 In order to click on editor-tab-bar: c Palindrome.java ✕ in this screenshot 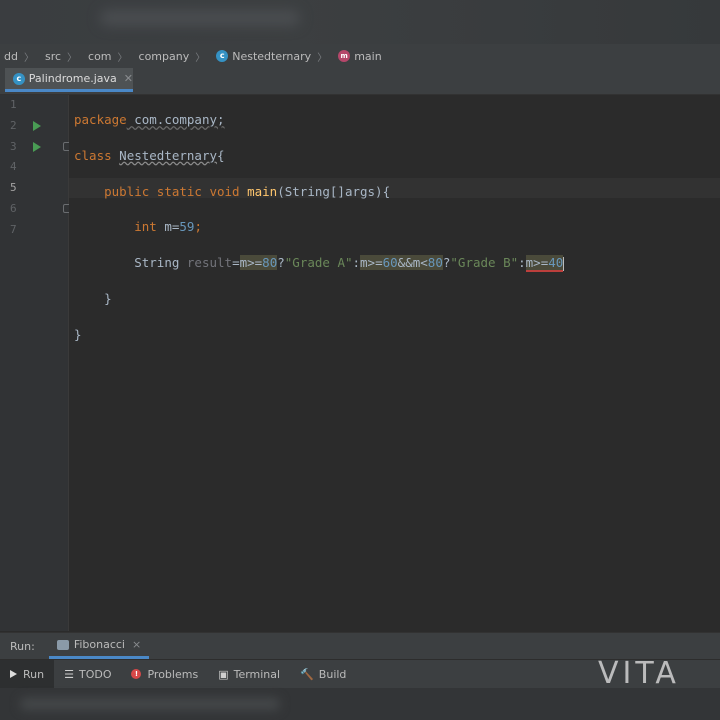, I will do `click(360, 81)`.